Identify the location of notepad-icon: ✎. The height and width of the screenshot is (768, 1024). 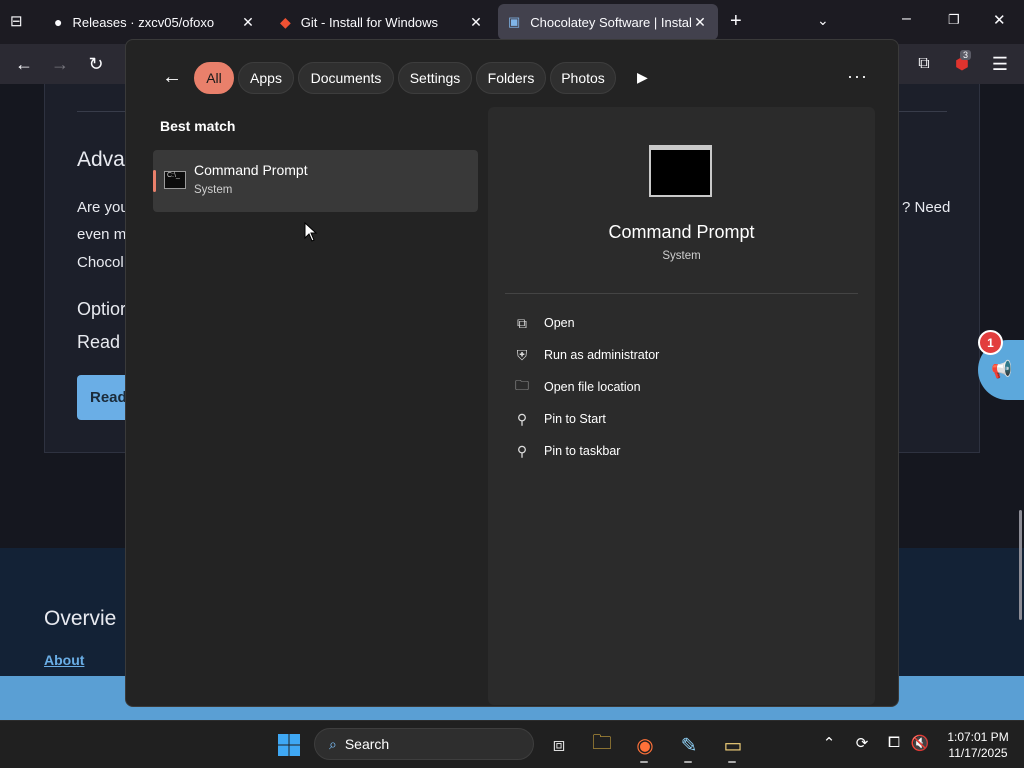
(689, 745).